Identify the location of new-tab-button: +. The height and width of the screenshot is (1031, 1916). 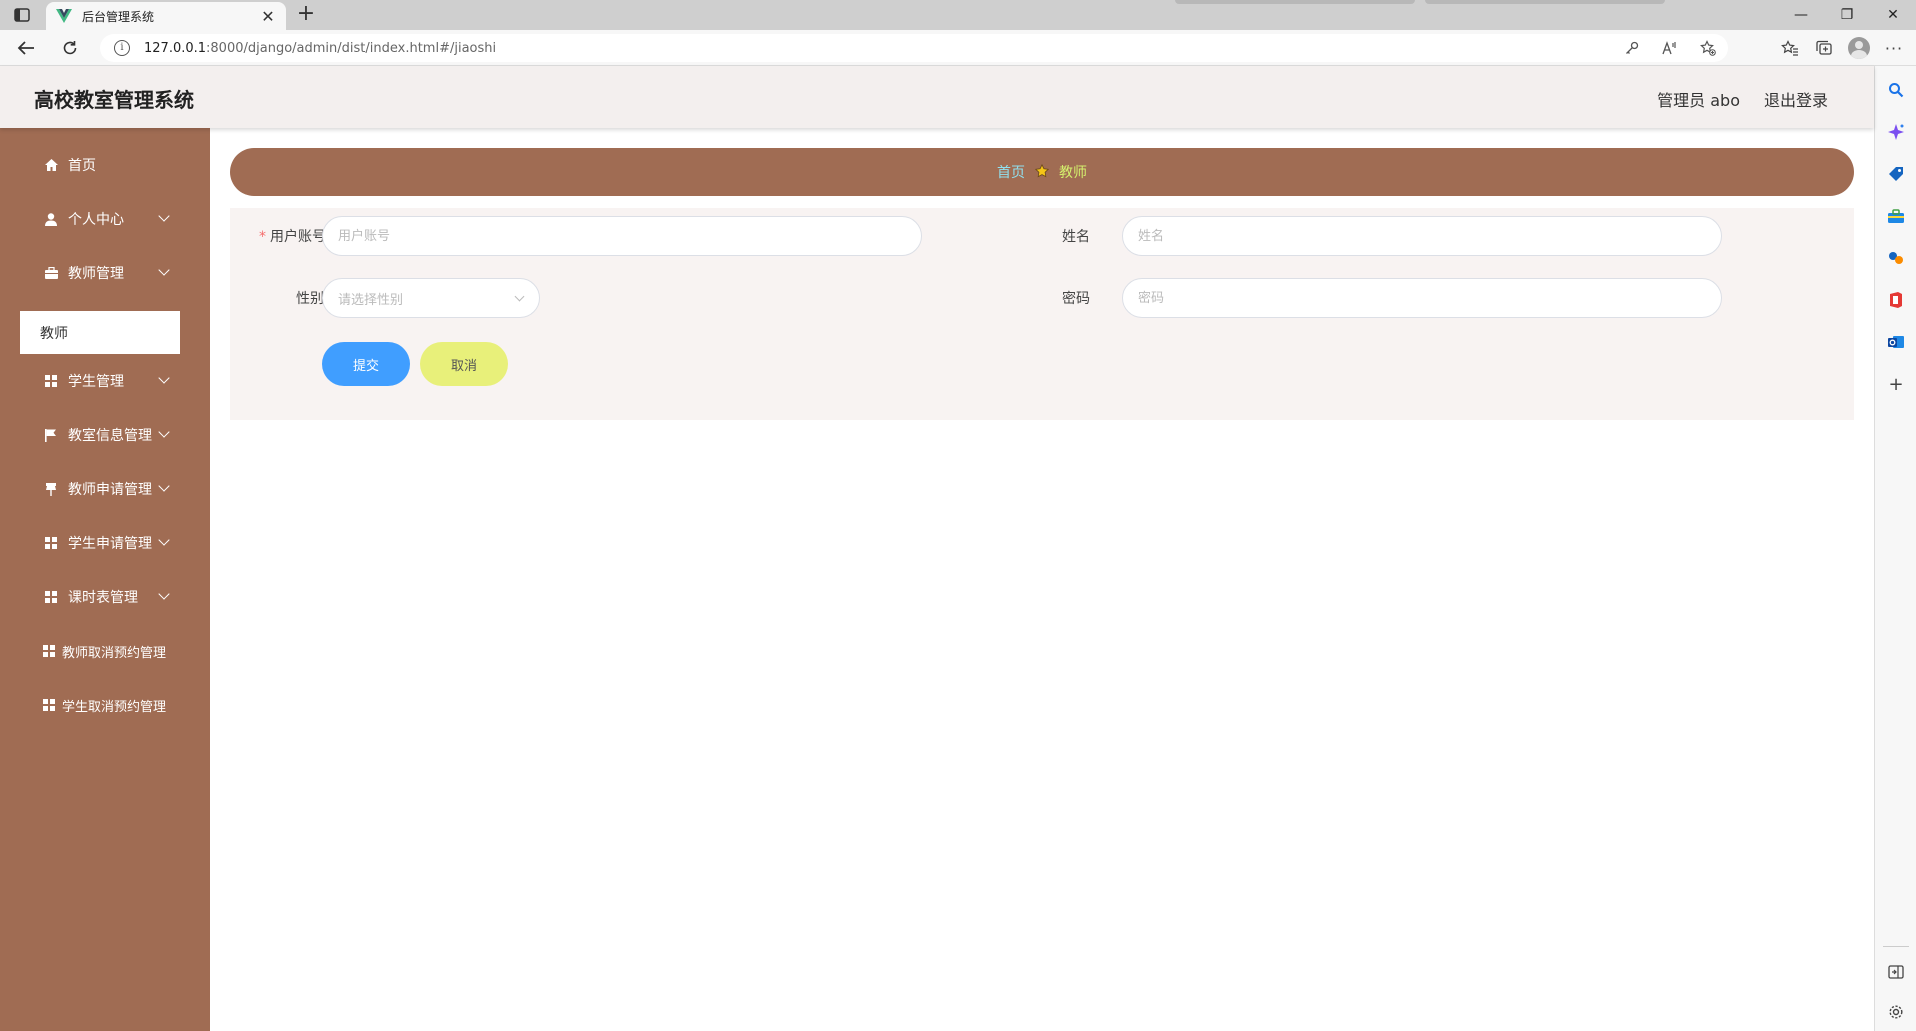
(306, 15).